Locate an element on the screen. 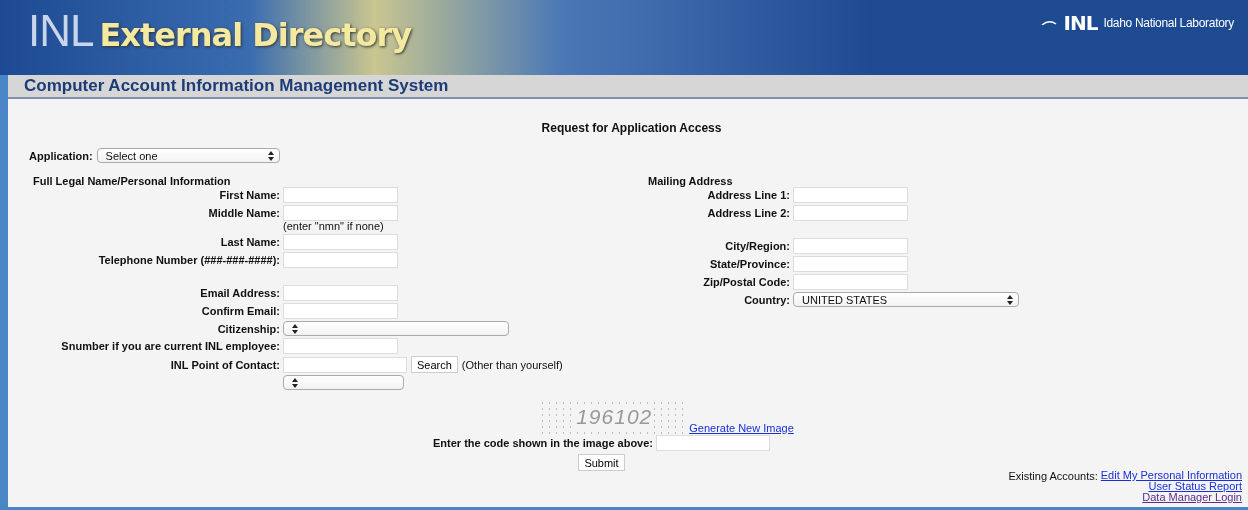  field-label: Zip/Postal Code: is located at coordinates (746, 282).